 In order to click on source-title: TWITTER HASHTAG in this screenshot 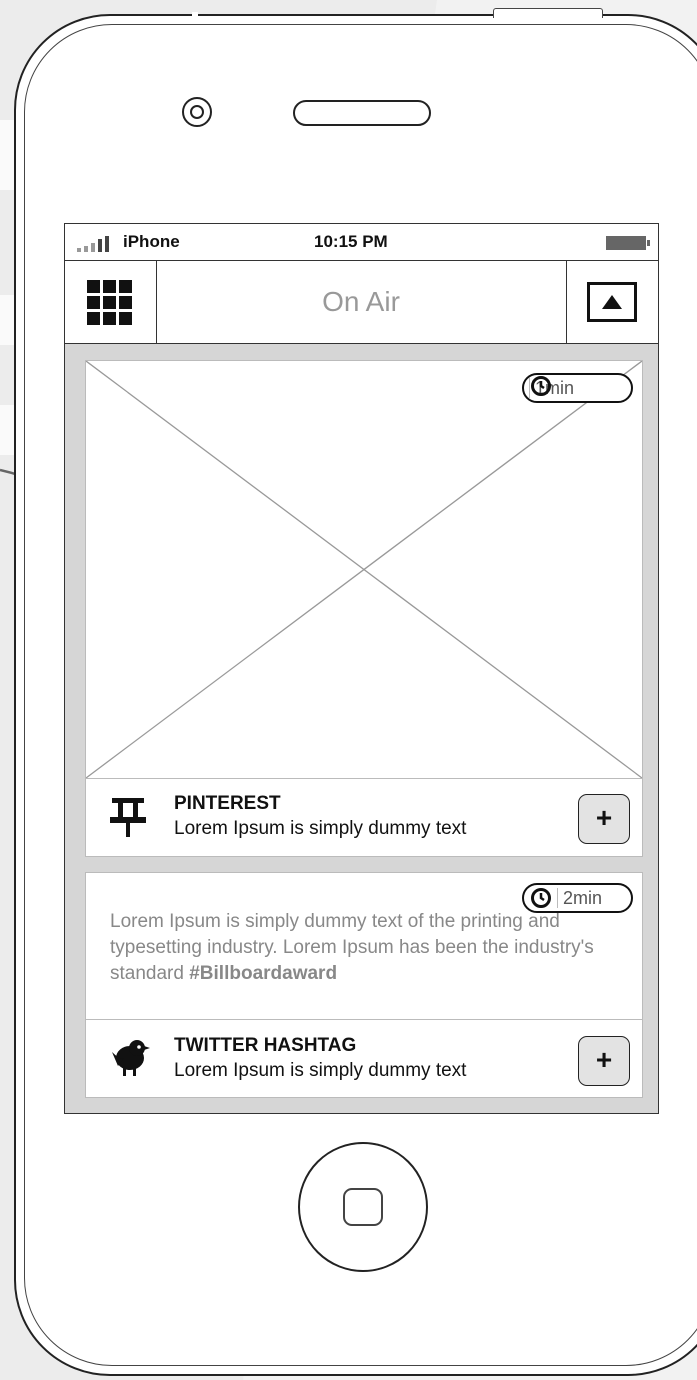, I will do `click(265, 1045)`.